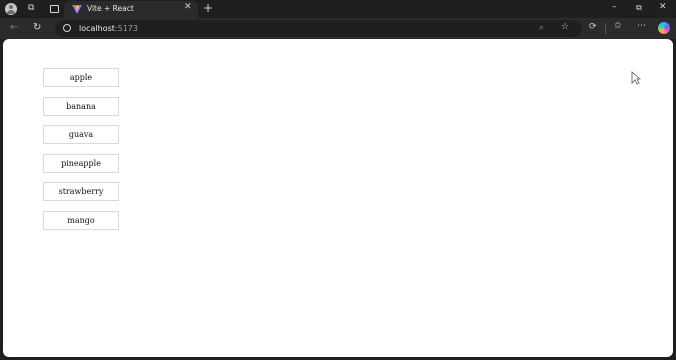 The height and width of the screenshot is (360, 676). Describe the element at coordinates (641, 26) in the screenshot. I see `more-icon: ⋯` at that location.